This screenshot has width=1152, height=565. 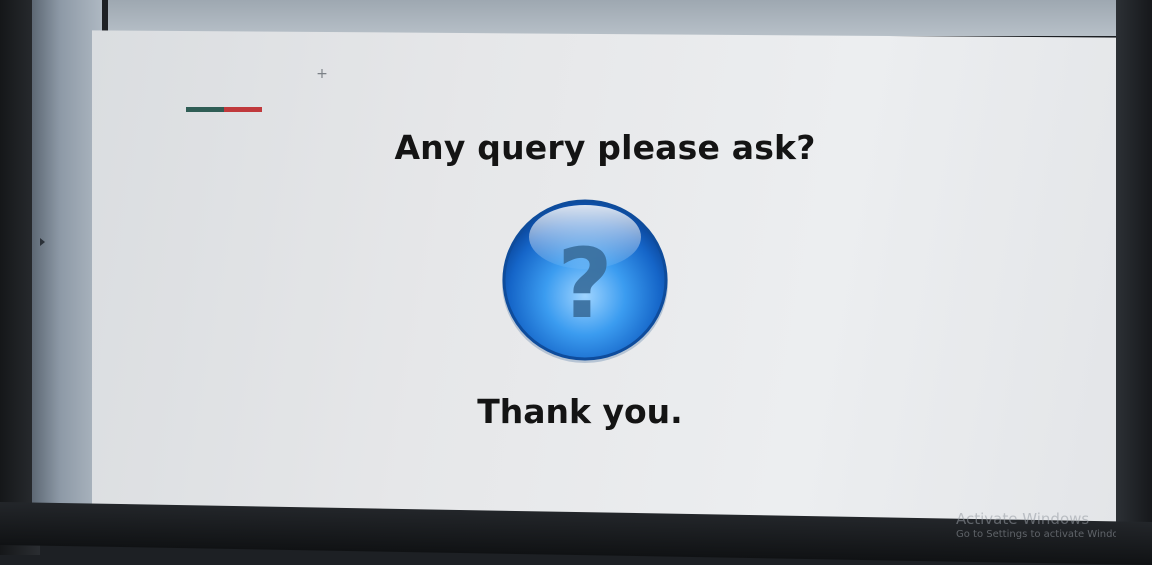 I want to click on monitor-bezel-right, so click(x=1134, y=277).